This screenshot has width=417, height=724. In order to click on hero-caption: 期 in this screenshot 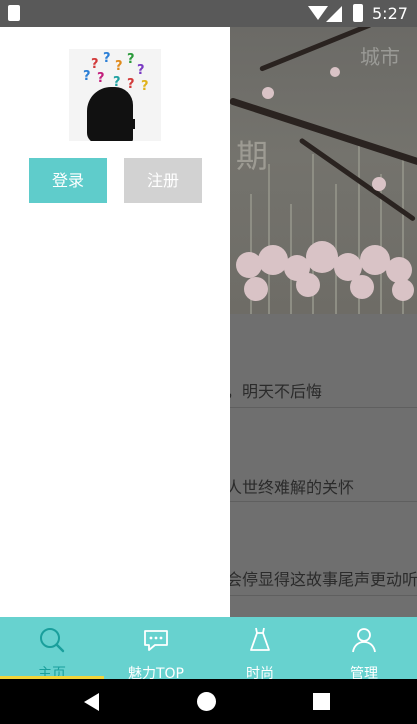, I will do `click(252, 156)`.